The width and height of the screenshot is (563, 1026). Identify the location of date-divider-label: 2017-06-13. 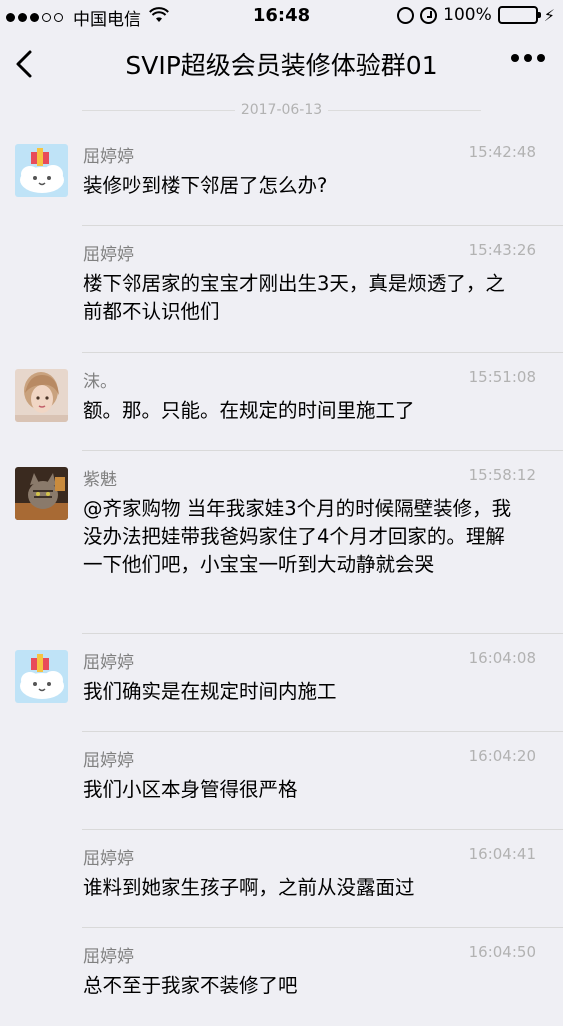
(281, 110).